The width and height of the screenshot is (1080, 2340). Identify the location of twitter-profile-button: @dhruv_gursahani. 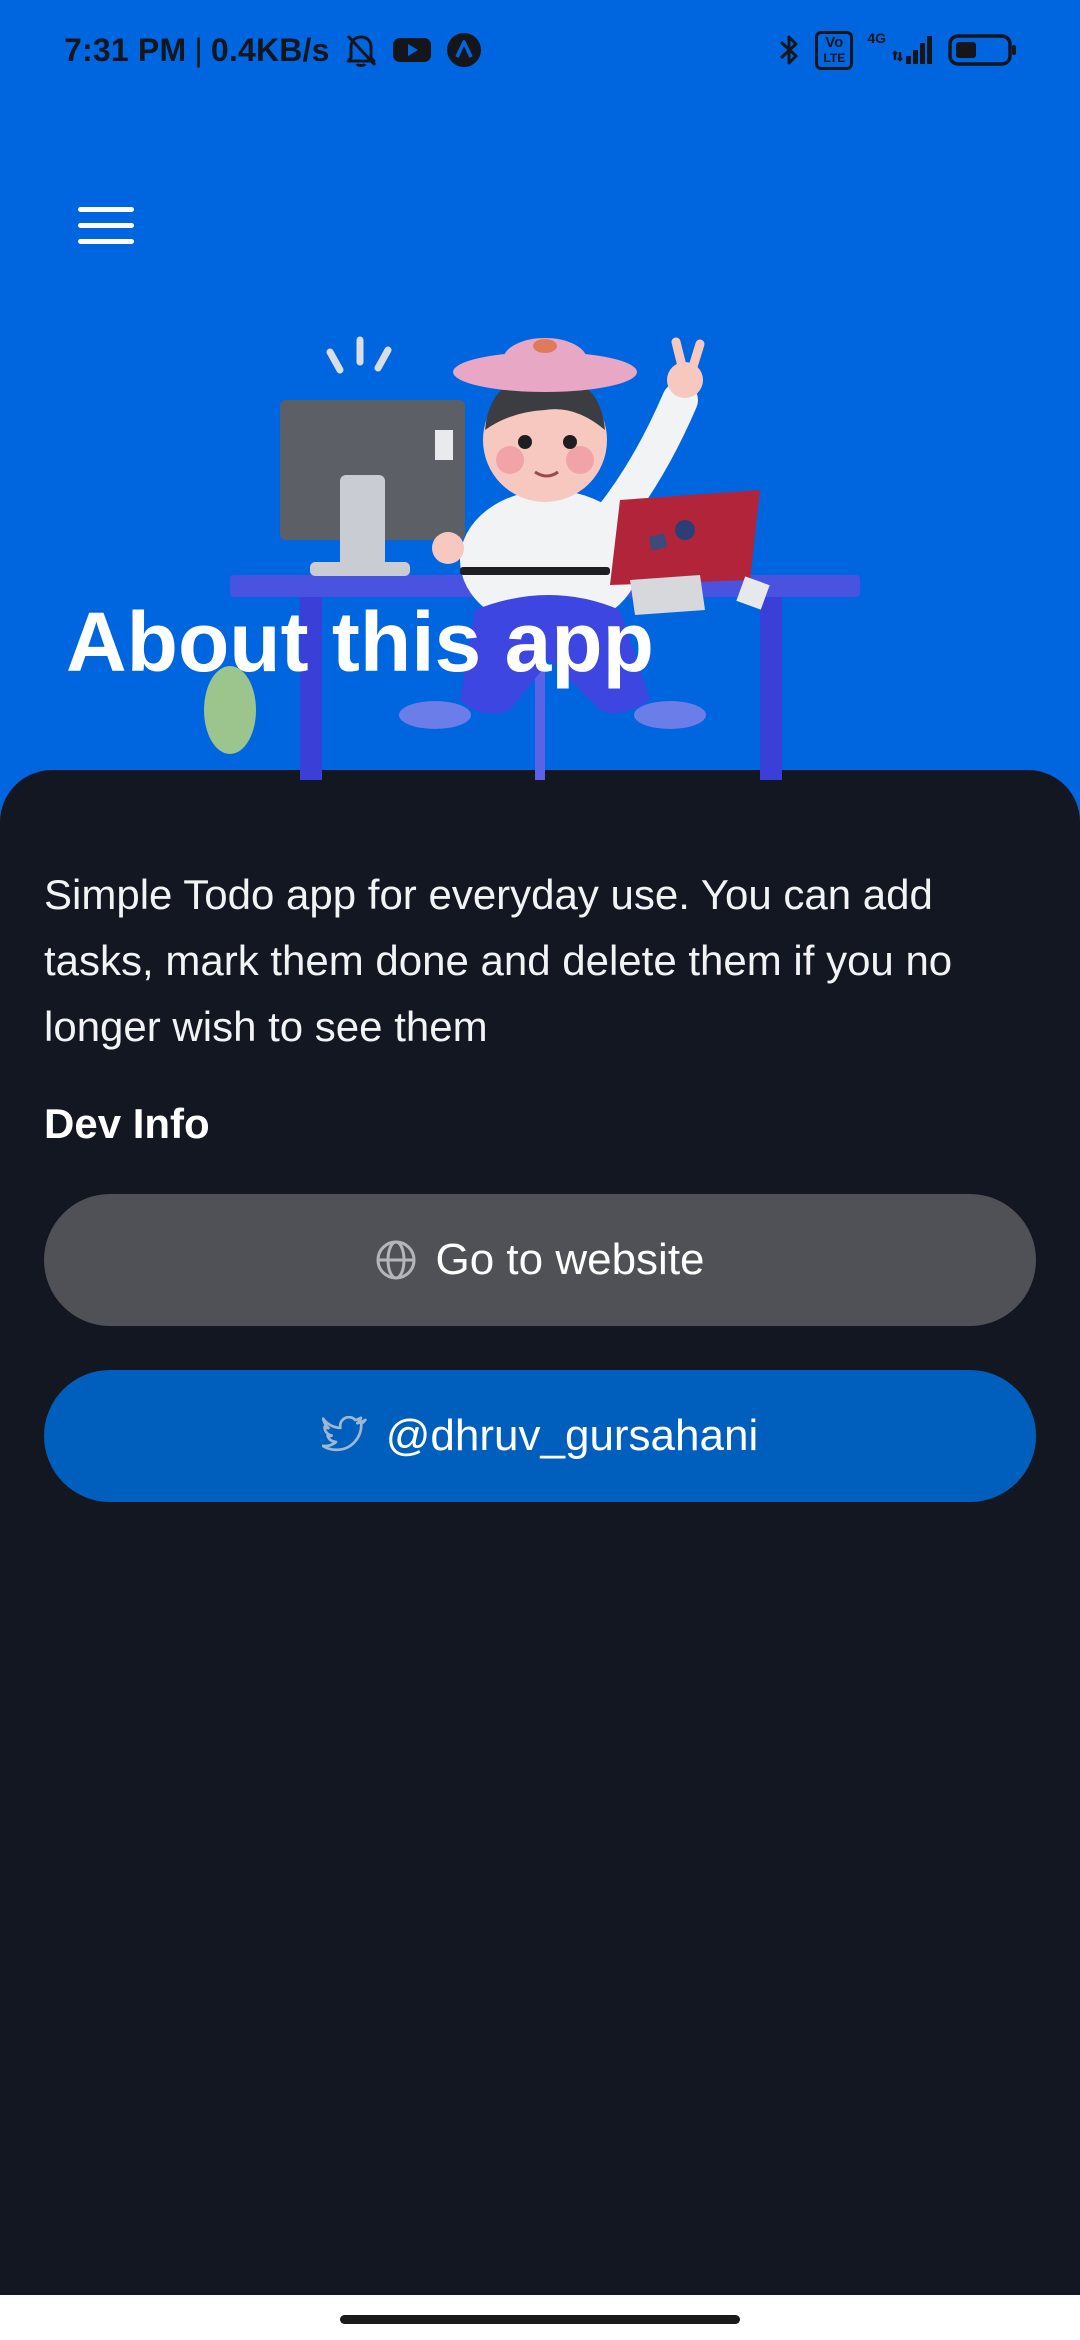
(540, 1436).